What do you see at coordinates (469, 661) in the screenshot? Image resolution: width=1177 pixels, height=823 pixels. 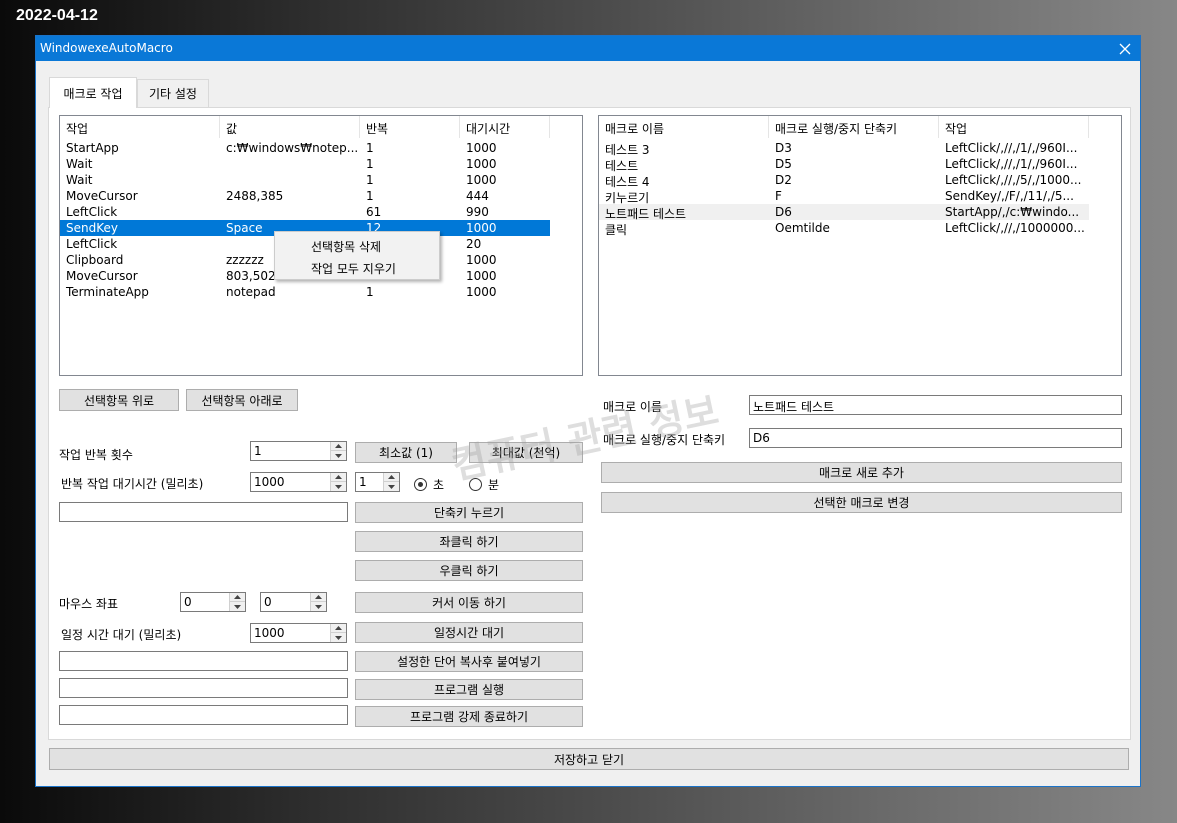 I see `paste-word-button: 설정한 단어 복사후 붙여넣기` at bounding box center [469, 661].